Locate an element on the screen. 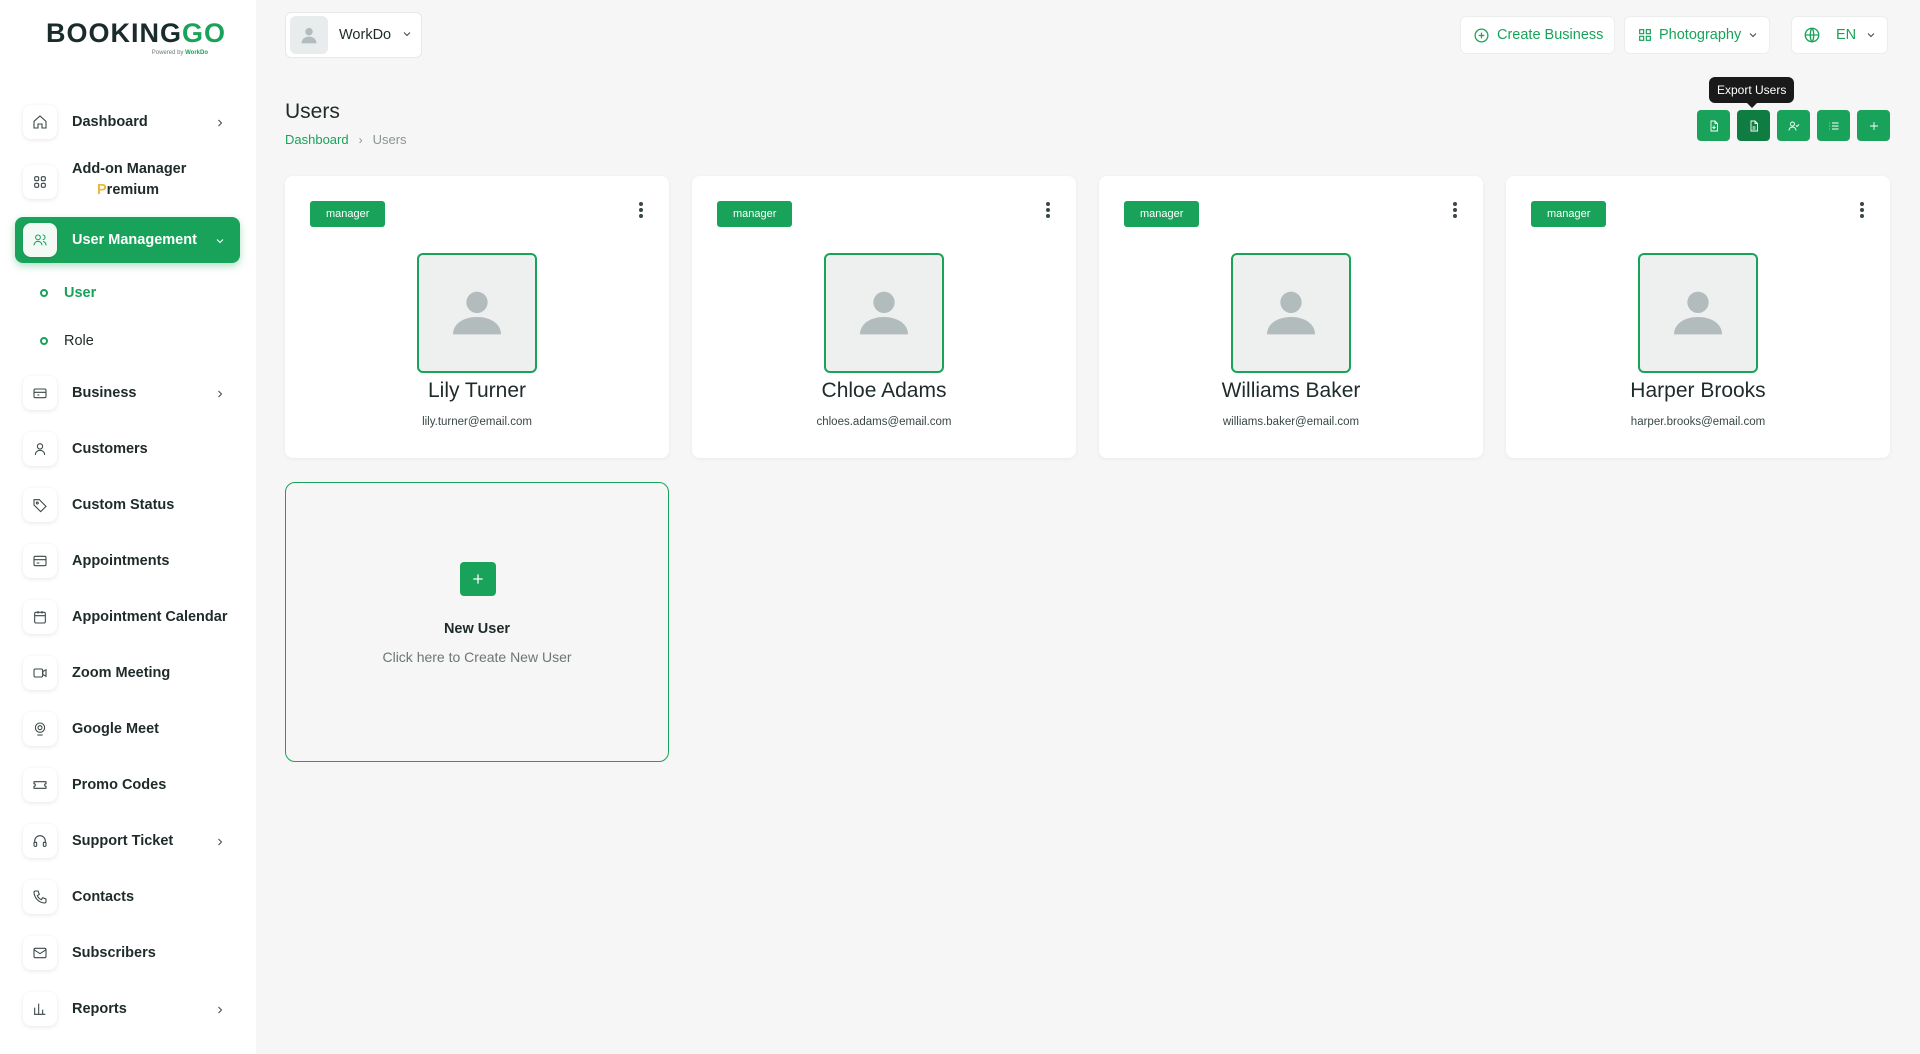  sidebar-item-user-management: User Management is located at coordinates (127, 240).